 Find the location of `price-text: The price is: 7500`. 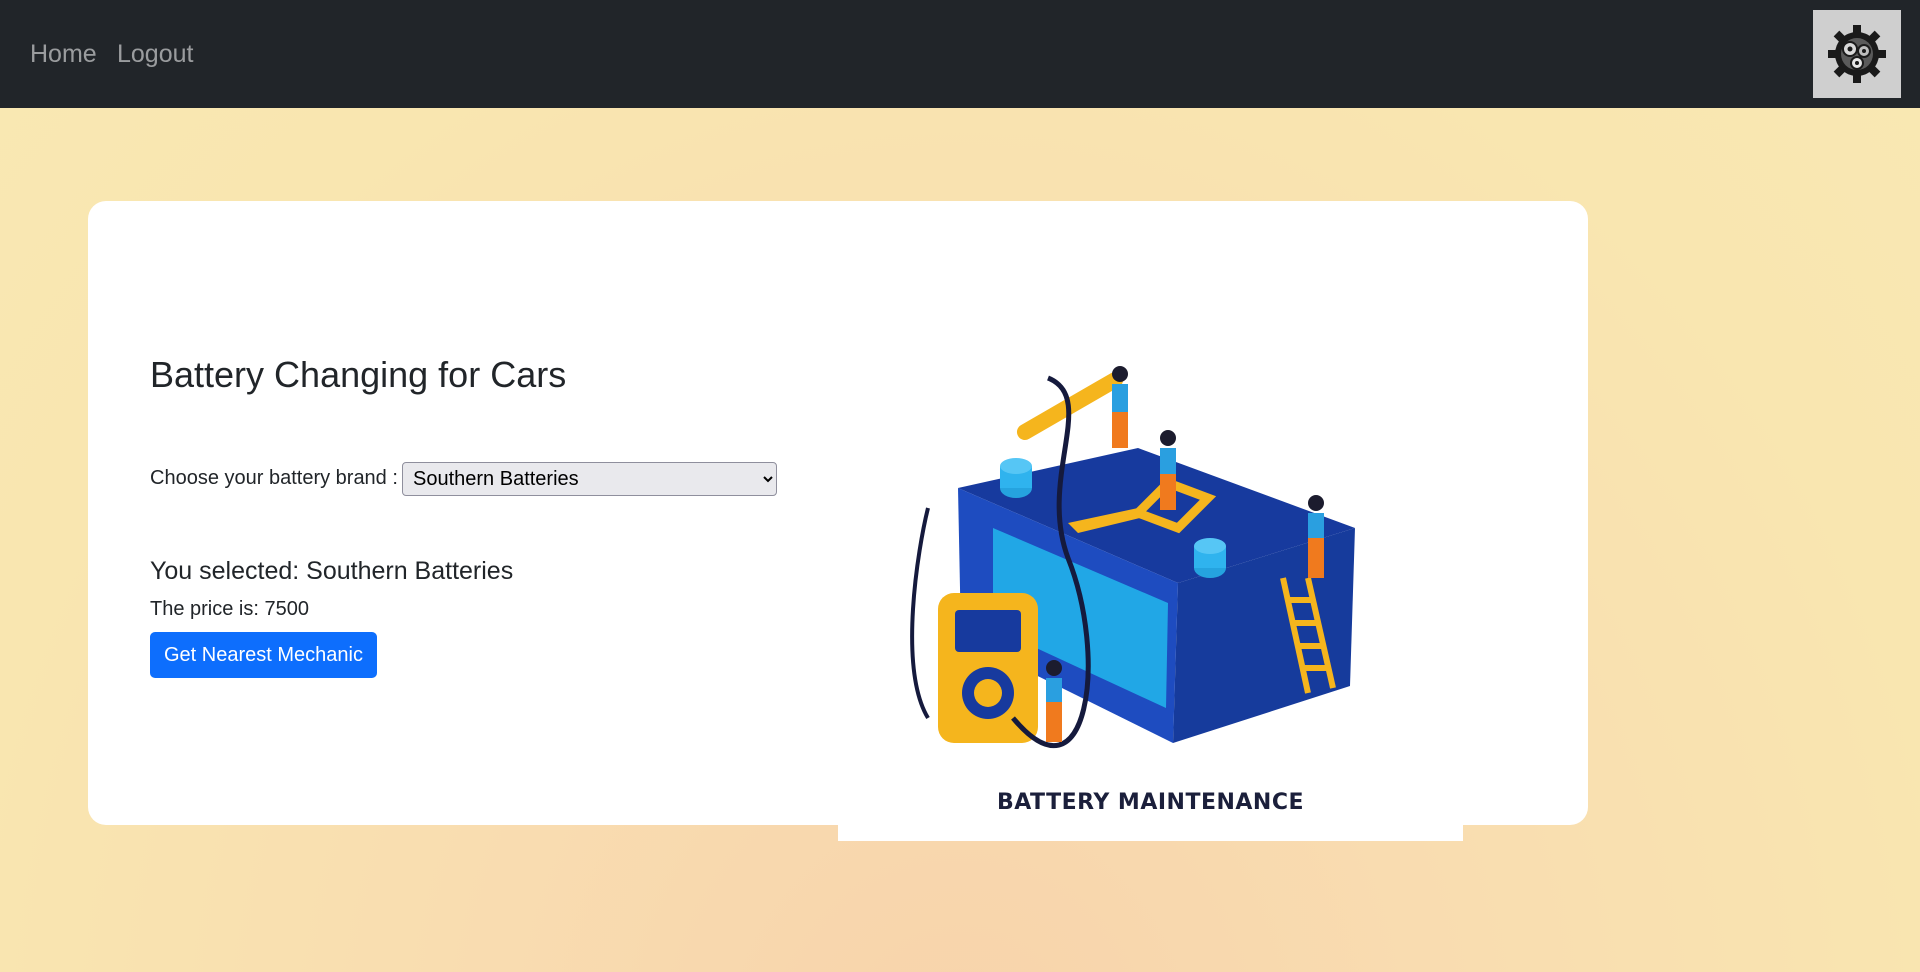

price-text: The price is: 7500 is located at coordinates (229, 609).